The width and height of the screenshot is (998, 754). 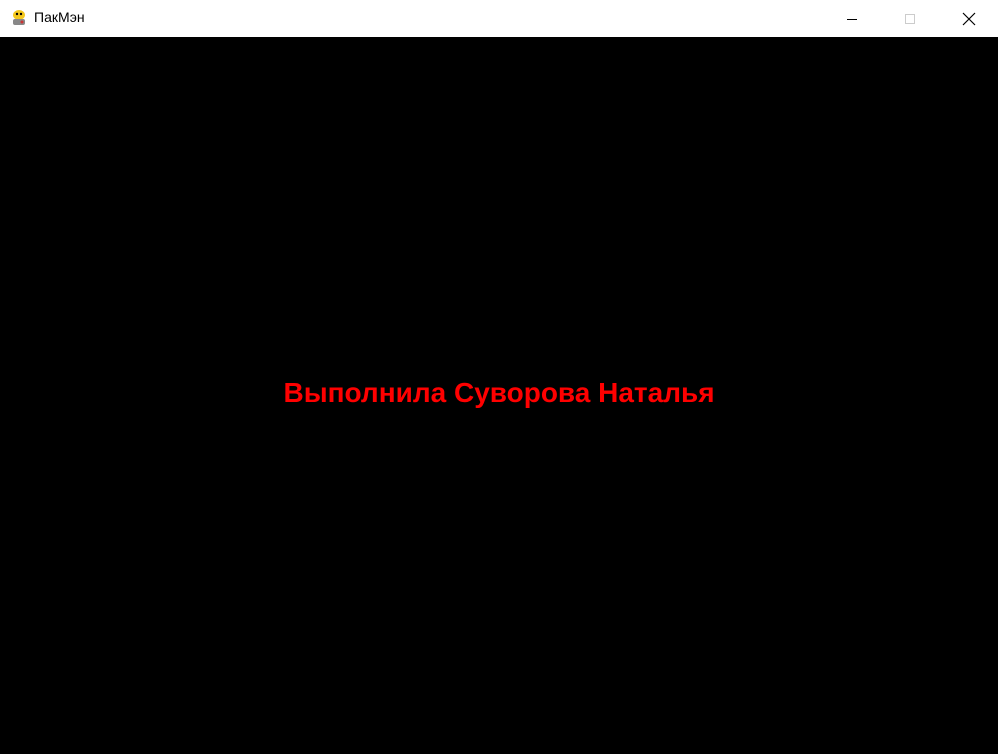 I want to click on maximize-button, so click(x=910, y=18).